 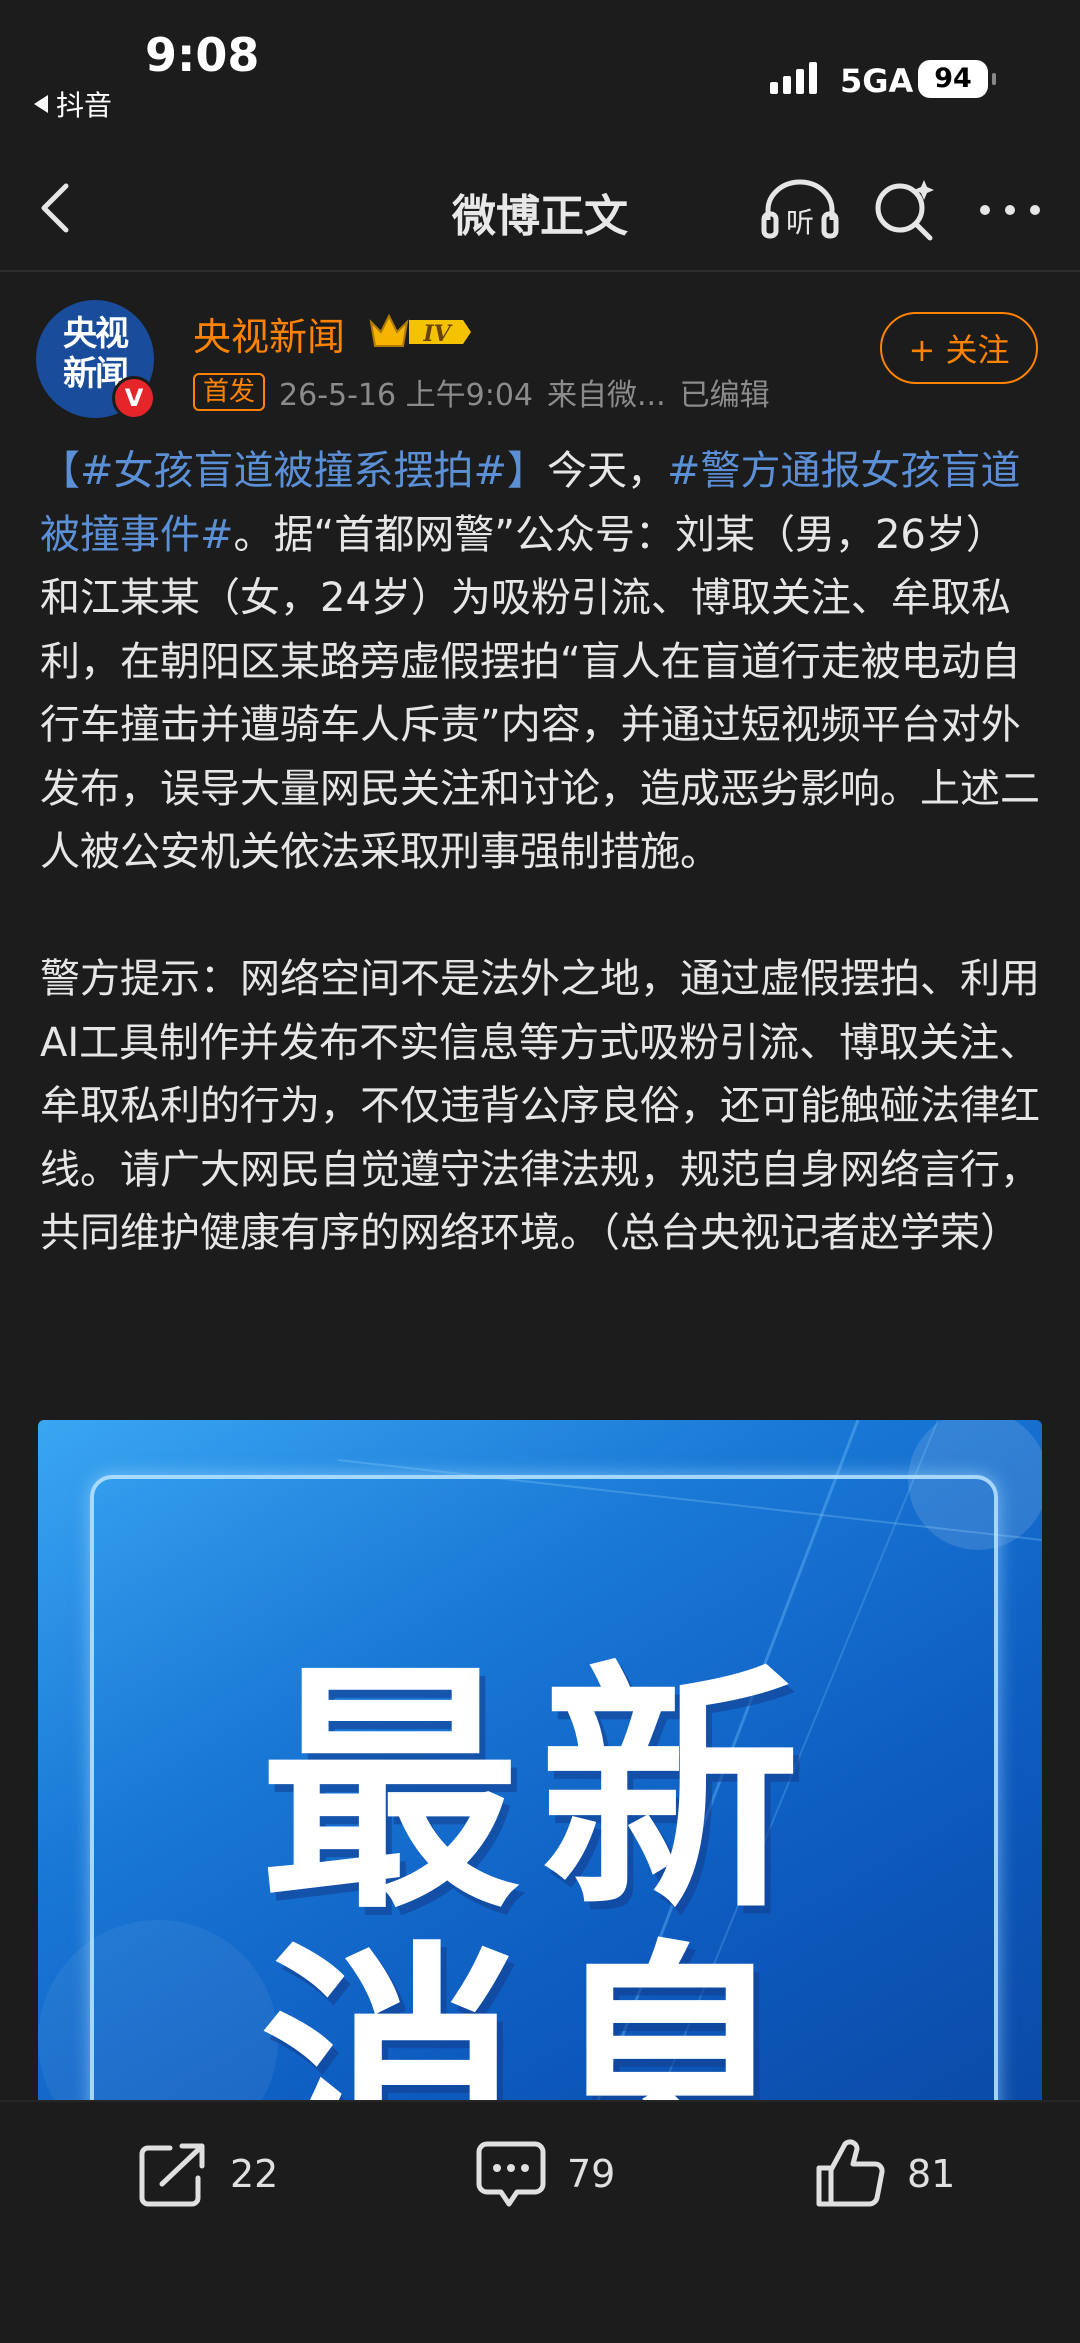 What do you see at coordinates (96, 360) in the screenshot?
I see `author-avatar: 央视 新闻 V` at bounding box center [96, 360].